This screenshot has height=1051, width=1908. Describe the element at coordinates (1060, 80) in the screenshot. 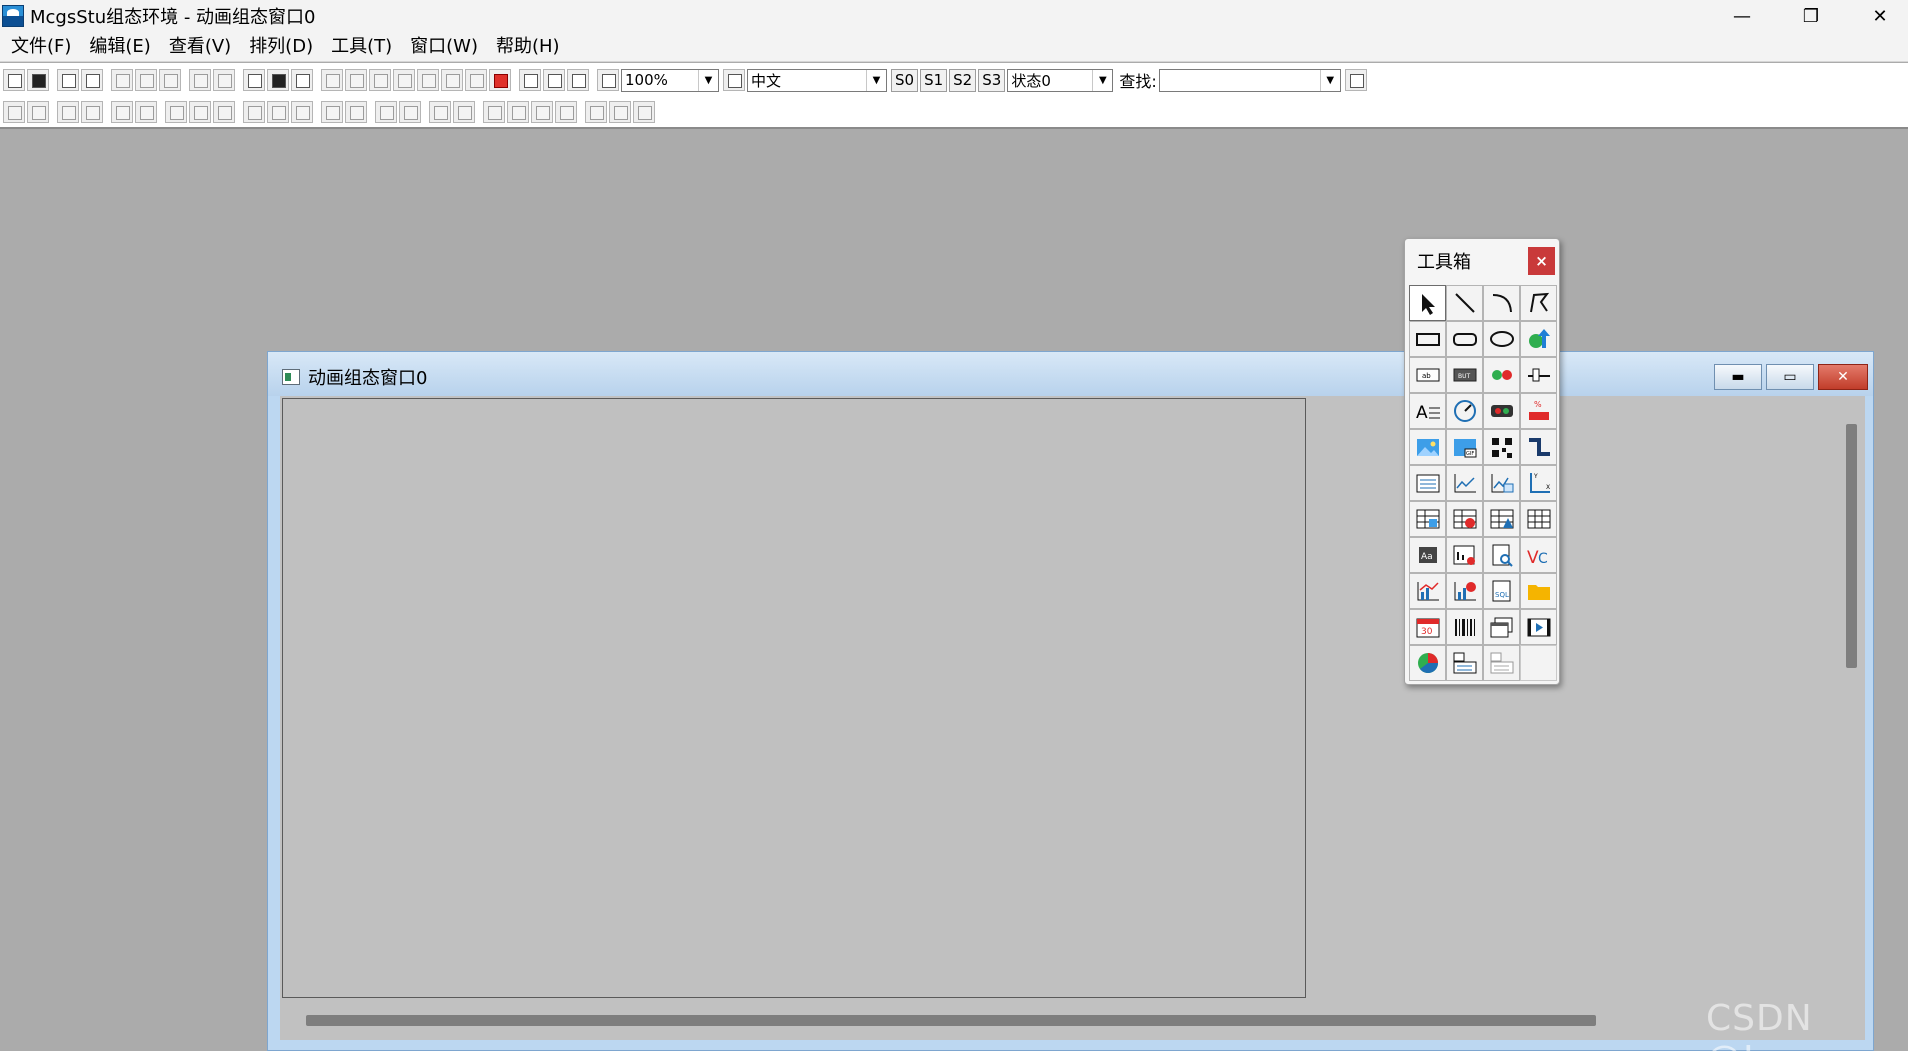

I see `state-select: 状态0 ▼` at that location.